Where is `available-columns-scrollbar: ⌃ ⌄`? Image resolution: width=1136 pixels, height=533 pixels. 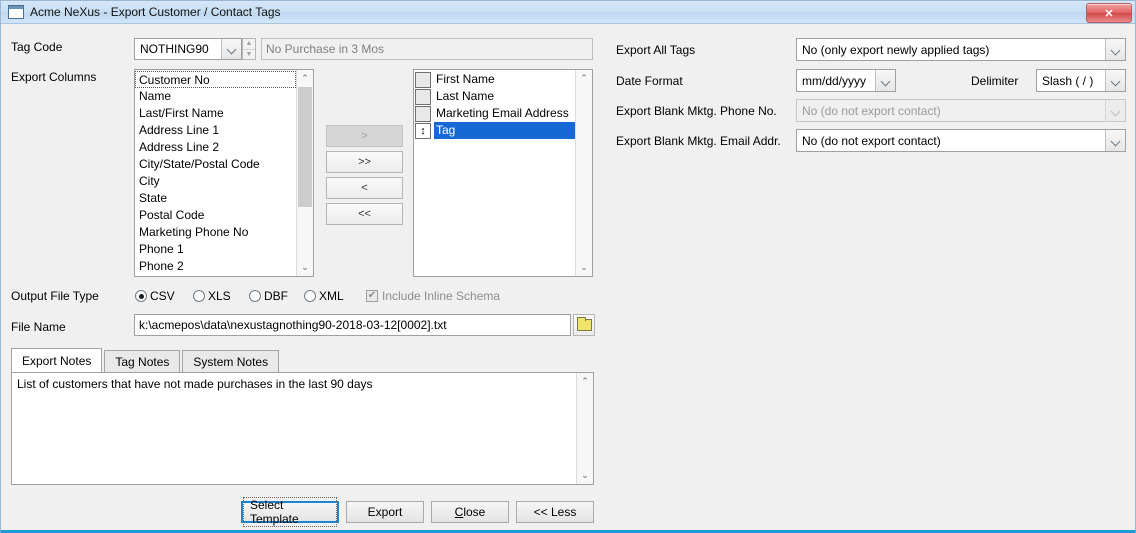 available-columns-scrollbar: ⌃ ⌄ is located at coordinates (304, 173).